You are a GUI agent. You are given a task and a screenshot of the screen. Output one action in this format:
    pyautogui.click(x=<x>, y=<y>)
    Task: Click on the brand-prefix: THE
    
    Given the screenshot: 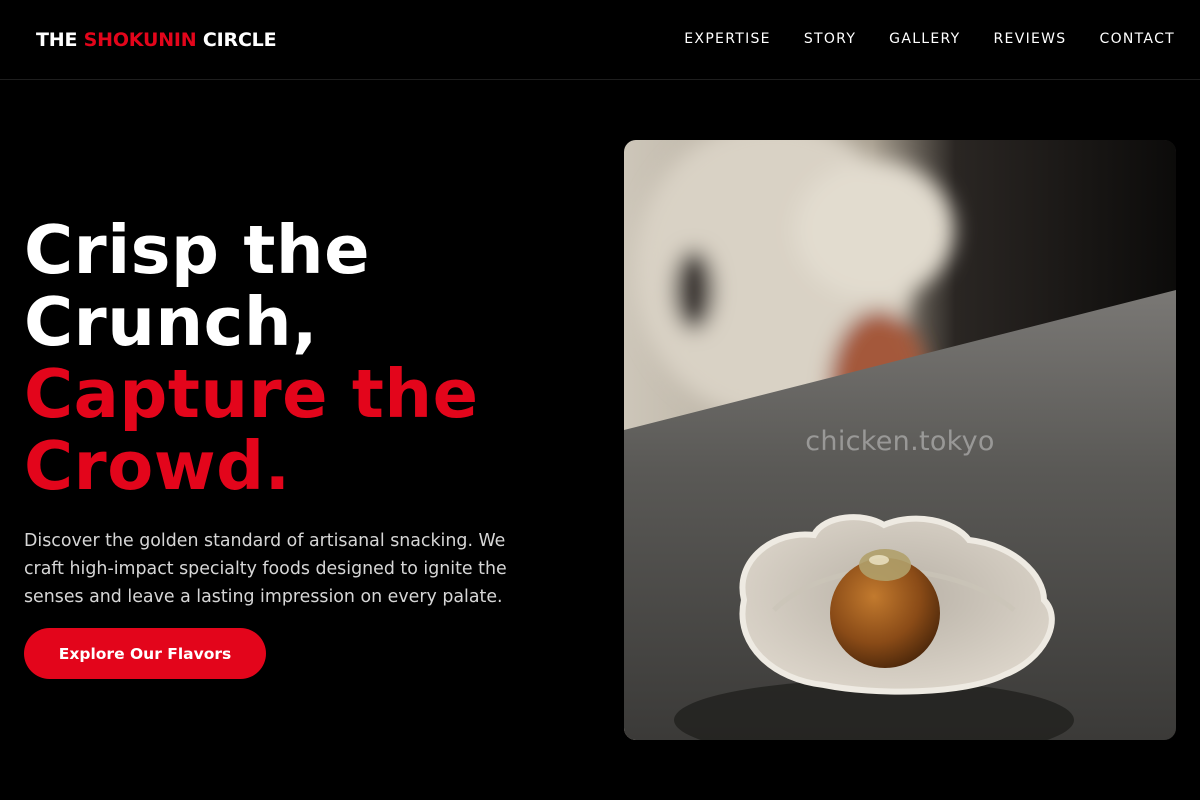 What is the action you would take?
    pyautogui.click(x=60, y=40)
    